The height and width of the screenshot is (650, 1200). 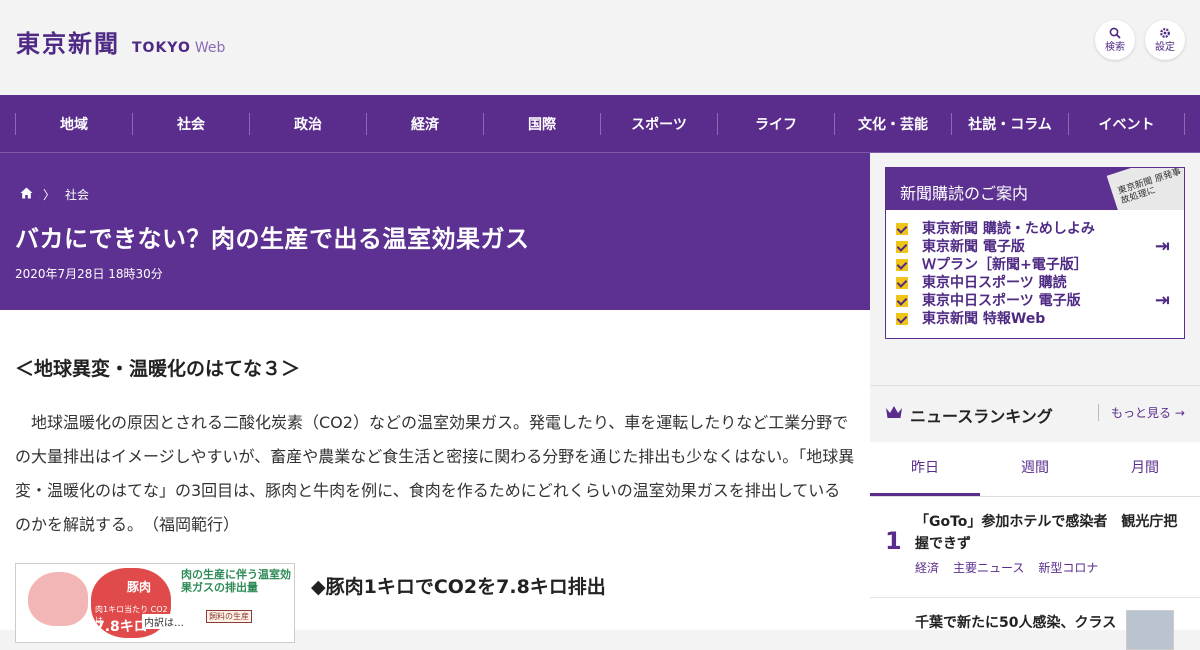 I want to click on subscription-item: Ｗプラン［新聞+電子版］, so click(x=1040, y=265).